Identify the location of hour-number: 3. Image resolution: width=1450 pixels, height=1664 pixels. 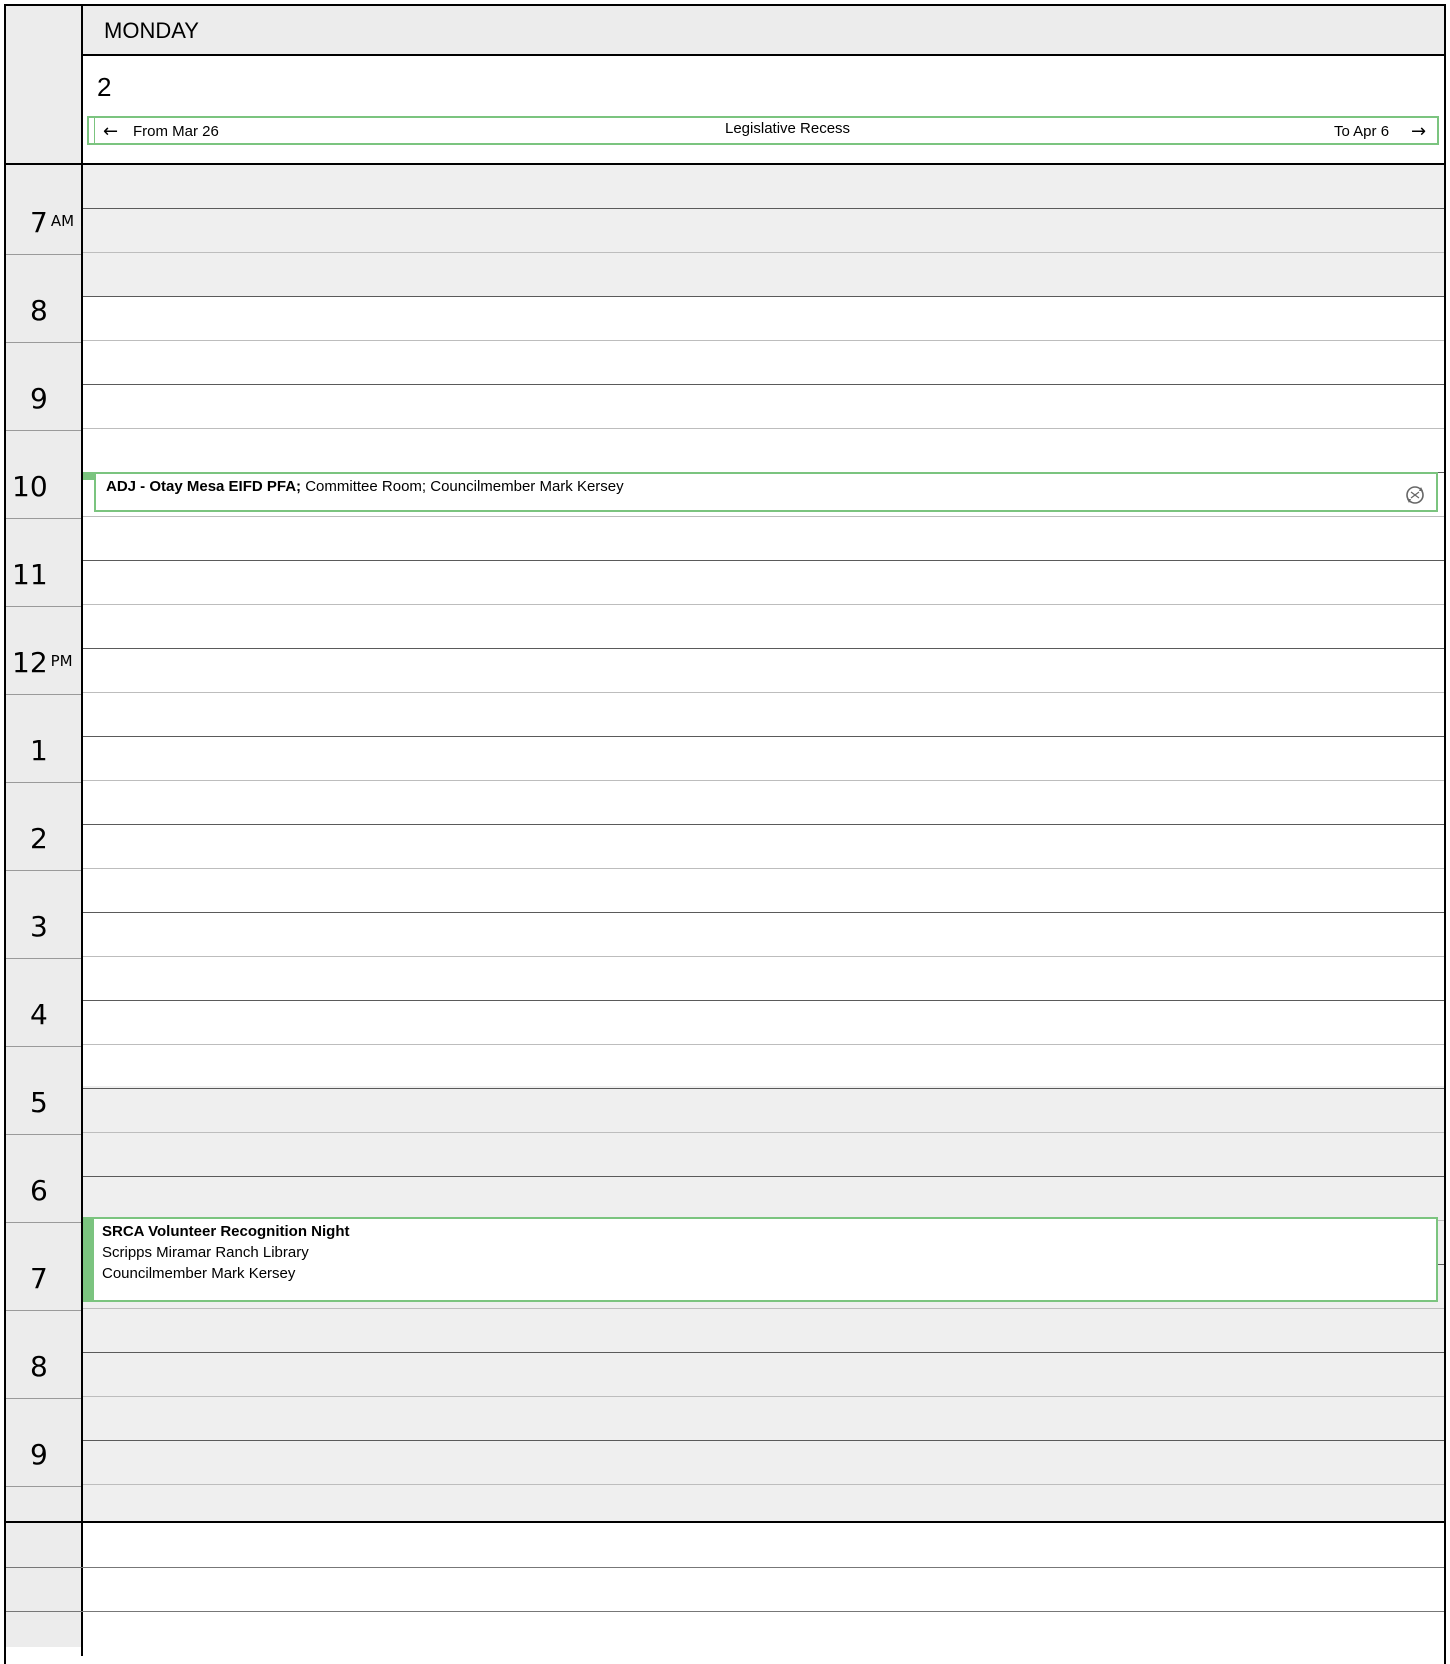
(39, 926).